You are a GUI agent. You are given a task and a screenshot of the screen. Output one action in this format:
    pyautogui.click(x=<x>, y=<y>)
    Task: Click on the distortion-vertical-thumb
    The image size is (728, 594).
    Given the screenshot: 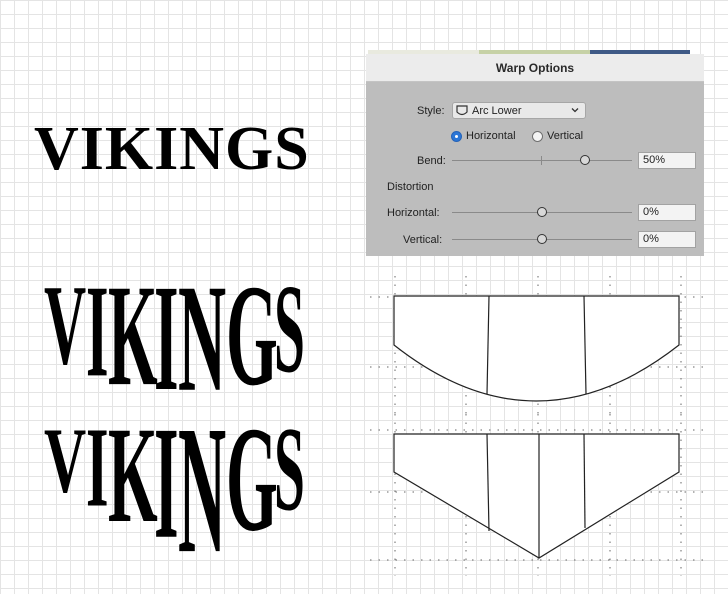 What is the action you would take?
    pyautogui.click(x=542, y=239)
    